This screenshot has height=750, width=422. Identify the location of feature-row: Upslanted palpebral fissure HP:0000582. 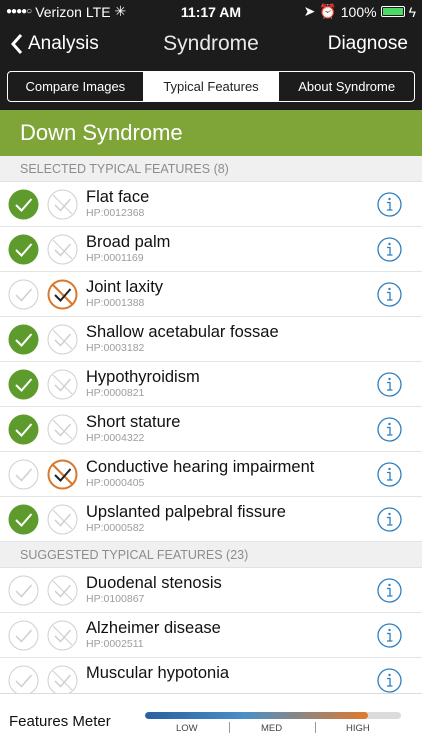
(211, 519).